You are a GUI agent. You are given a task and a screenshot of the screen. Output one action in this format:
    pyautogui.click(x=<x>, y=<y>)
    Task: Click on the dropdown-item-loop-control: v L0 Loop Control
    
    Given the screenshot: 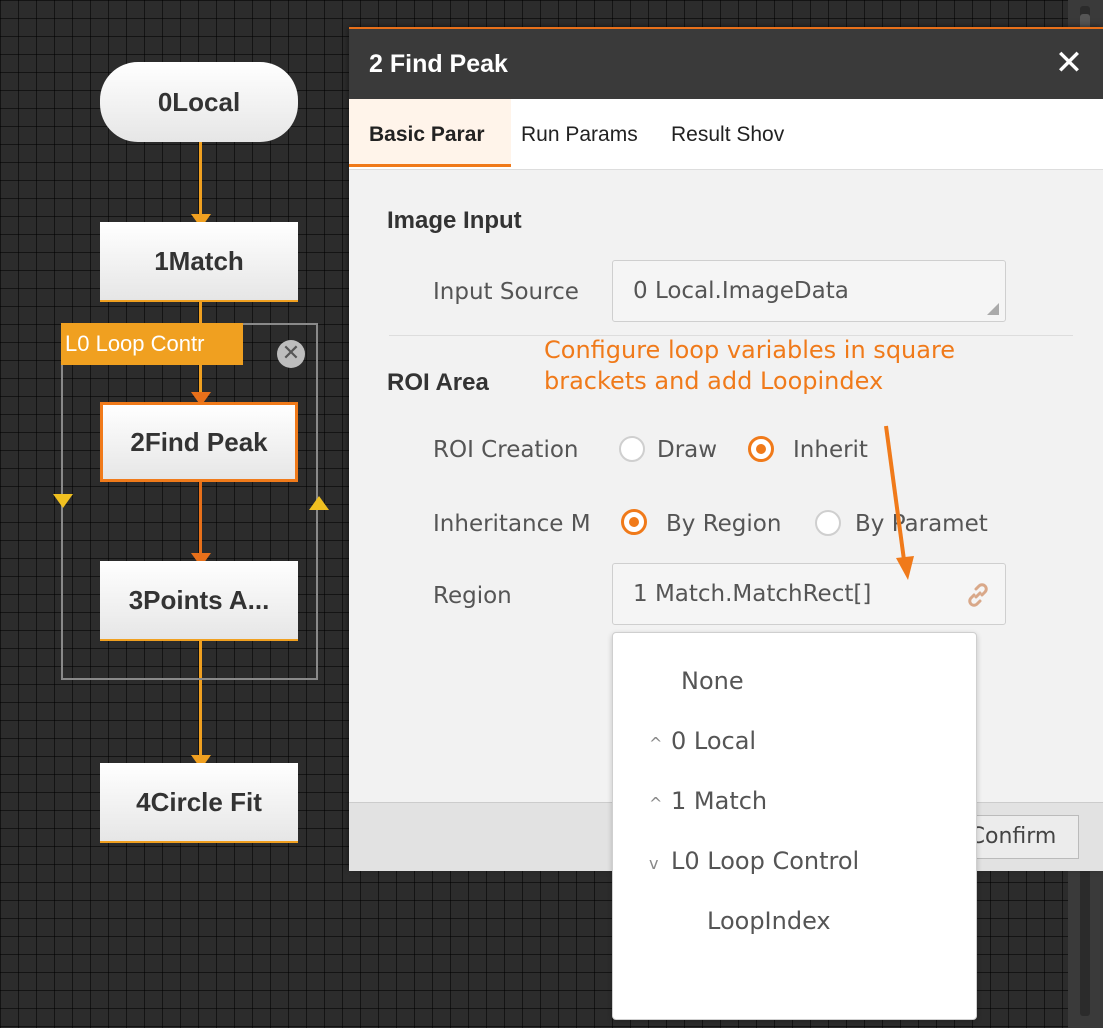 What is the action you would take?
    pyautogui.click(x=754, y=861)
    